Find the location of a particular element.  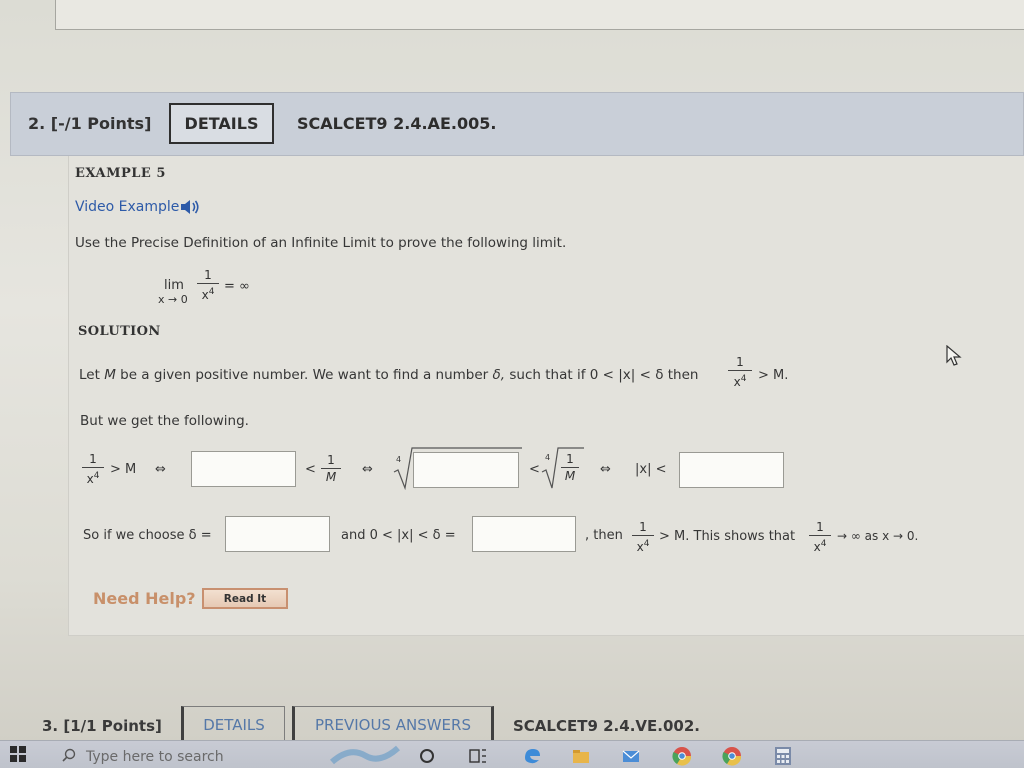

chrome-icon is located at coordinates (682, 756).